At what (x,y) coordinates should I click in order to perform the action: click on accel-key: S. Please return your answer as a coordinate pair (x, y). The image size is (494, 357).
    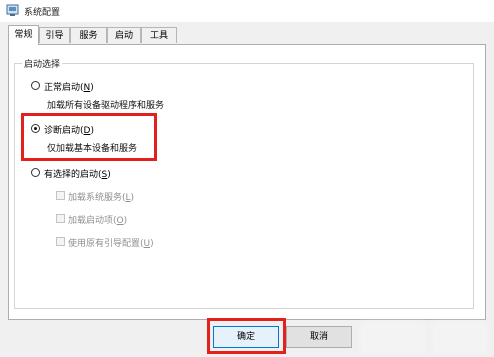
    Looking at the image, I should click on (104, 175).